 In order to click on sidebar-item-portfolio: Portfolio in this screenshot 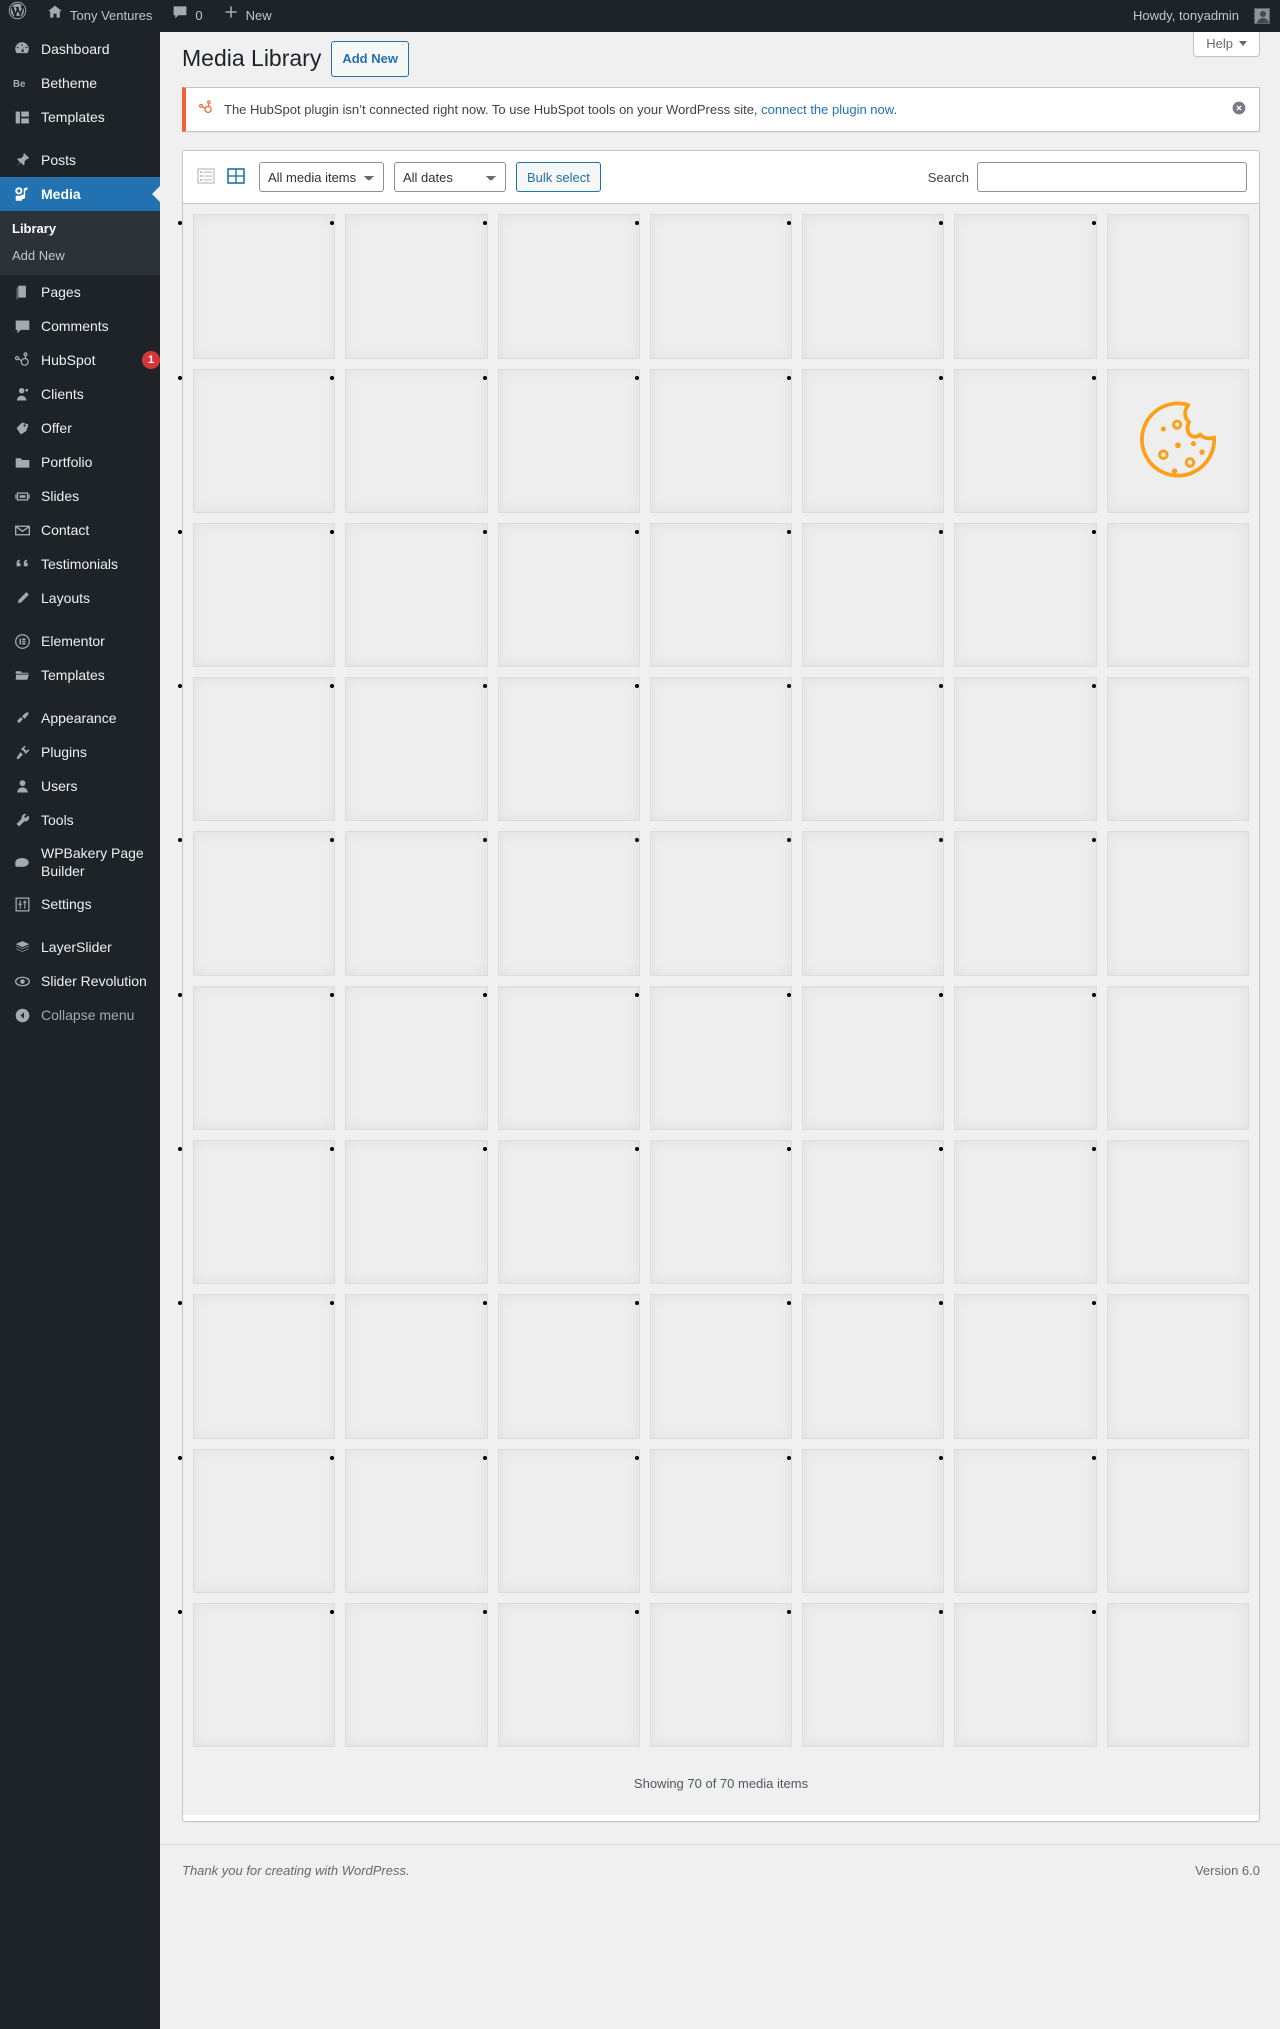, I will do `click(80, 462)`.